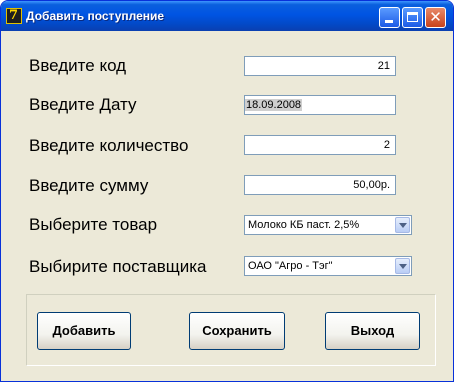 The image size is (454, 382). What do you see at coordinates (389, 17) in the screenshot?
I see `minimize-button` at bounding box center [389, 17].